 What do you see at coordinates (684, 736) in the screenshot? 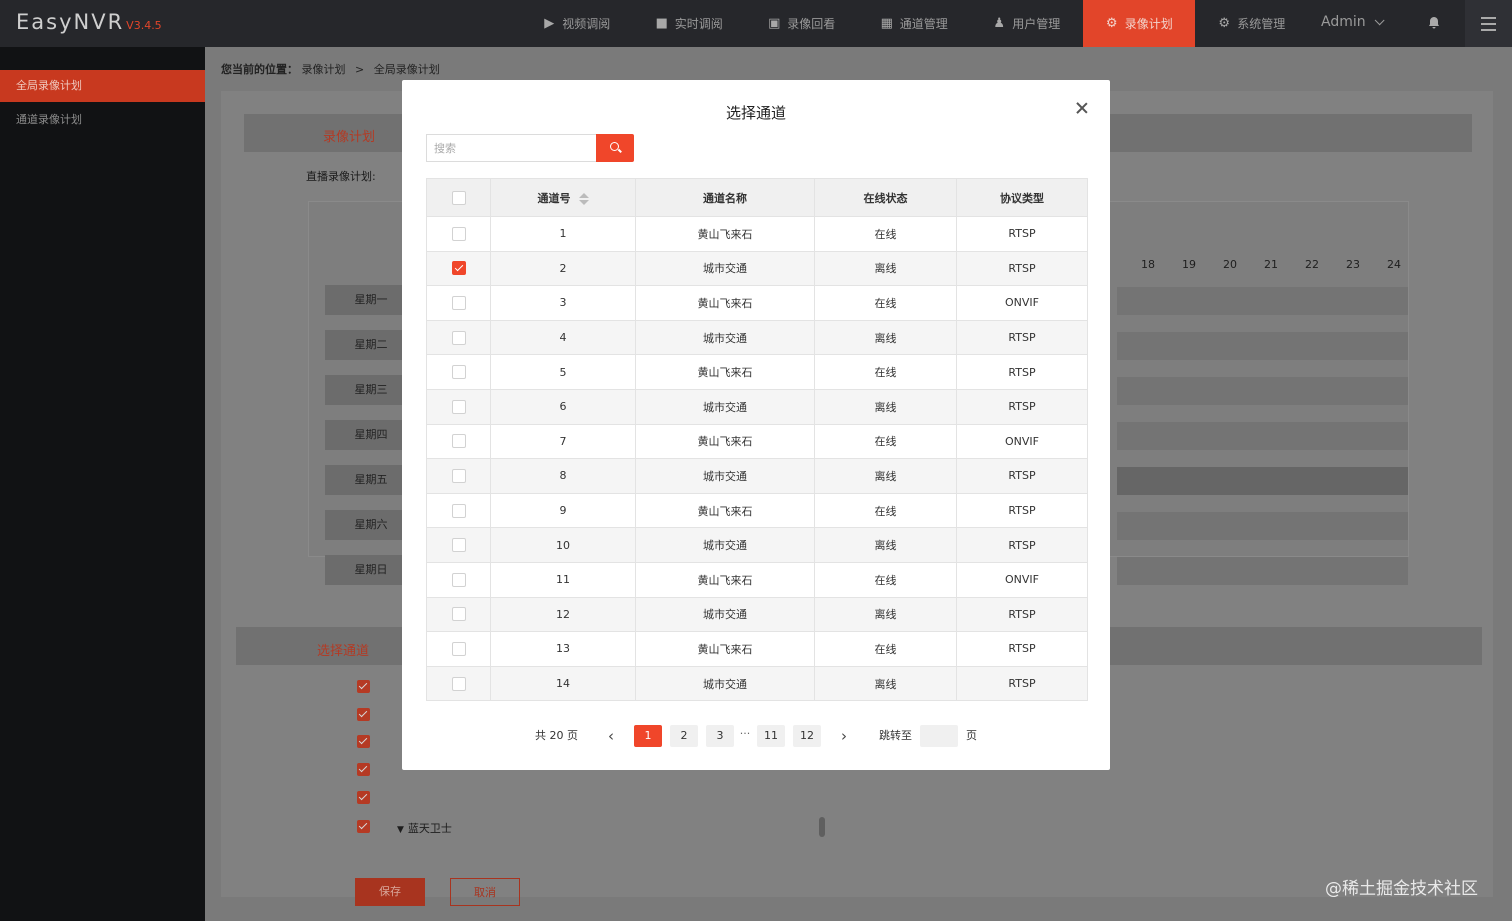
I see `page-button: 2` at bounding box center [684, 736].